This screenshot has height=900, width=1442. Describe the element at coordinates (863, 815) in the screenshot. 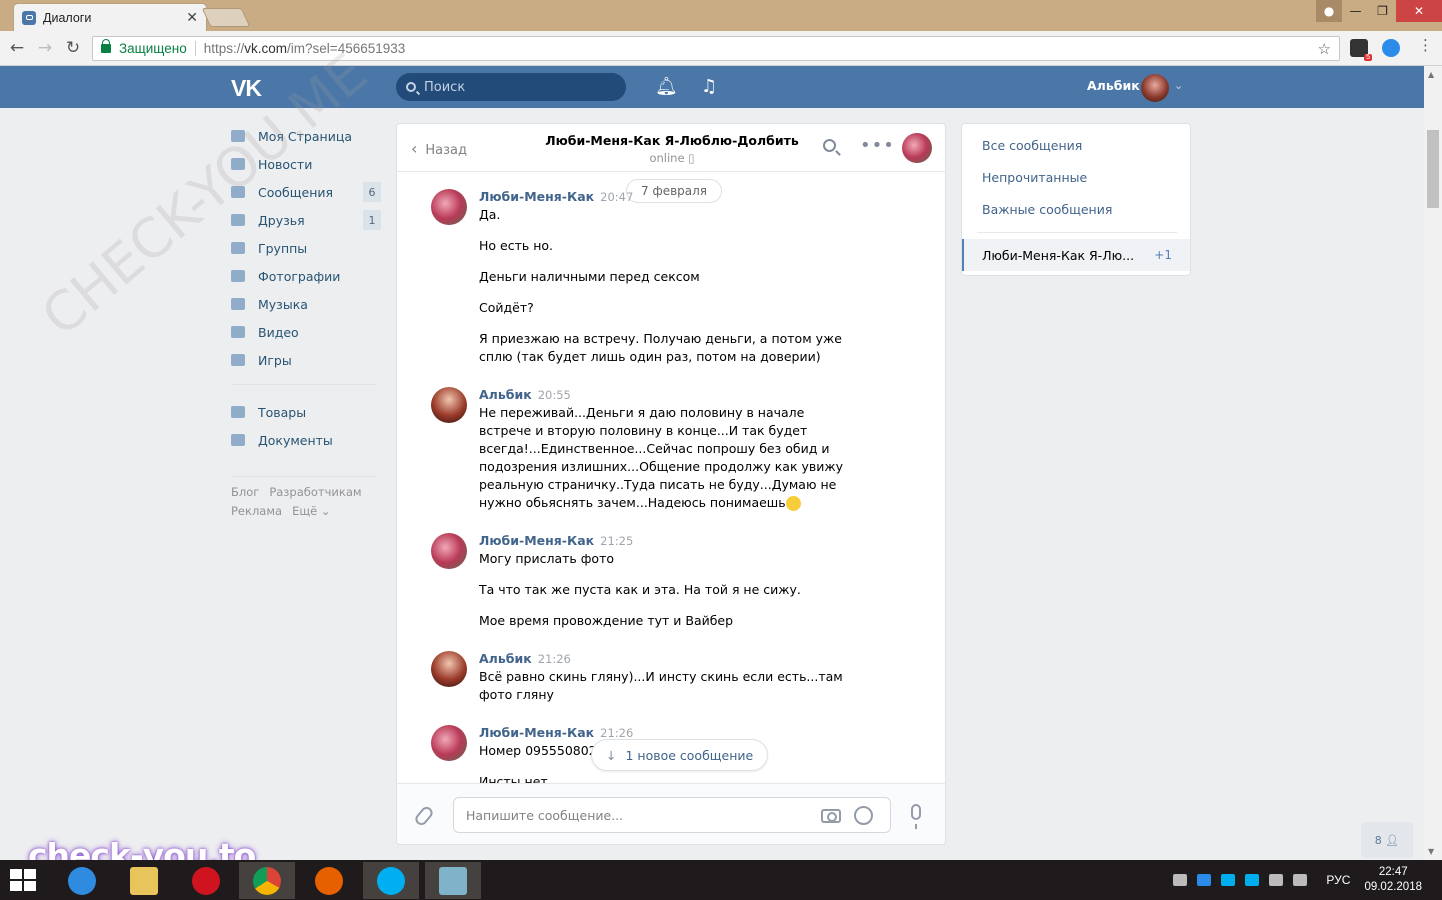

I see `emoji-icon` at that location.